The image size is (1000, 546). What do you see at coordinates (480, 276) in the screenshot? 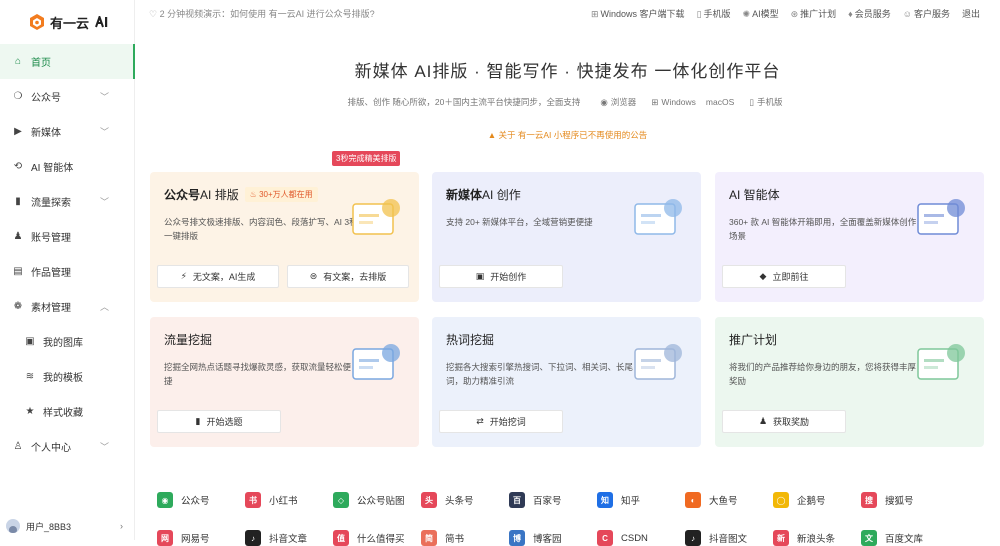
I see `action-icon: ▣` at bounding box center [480, 276].